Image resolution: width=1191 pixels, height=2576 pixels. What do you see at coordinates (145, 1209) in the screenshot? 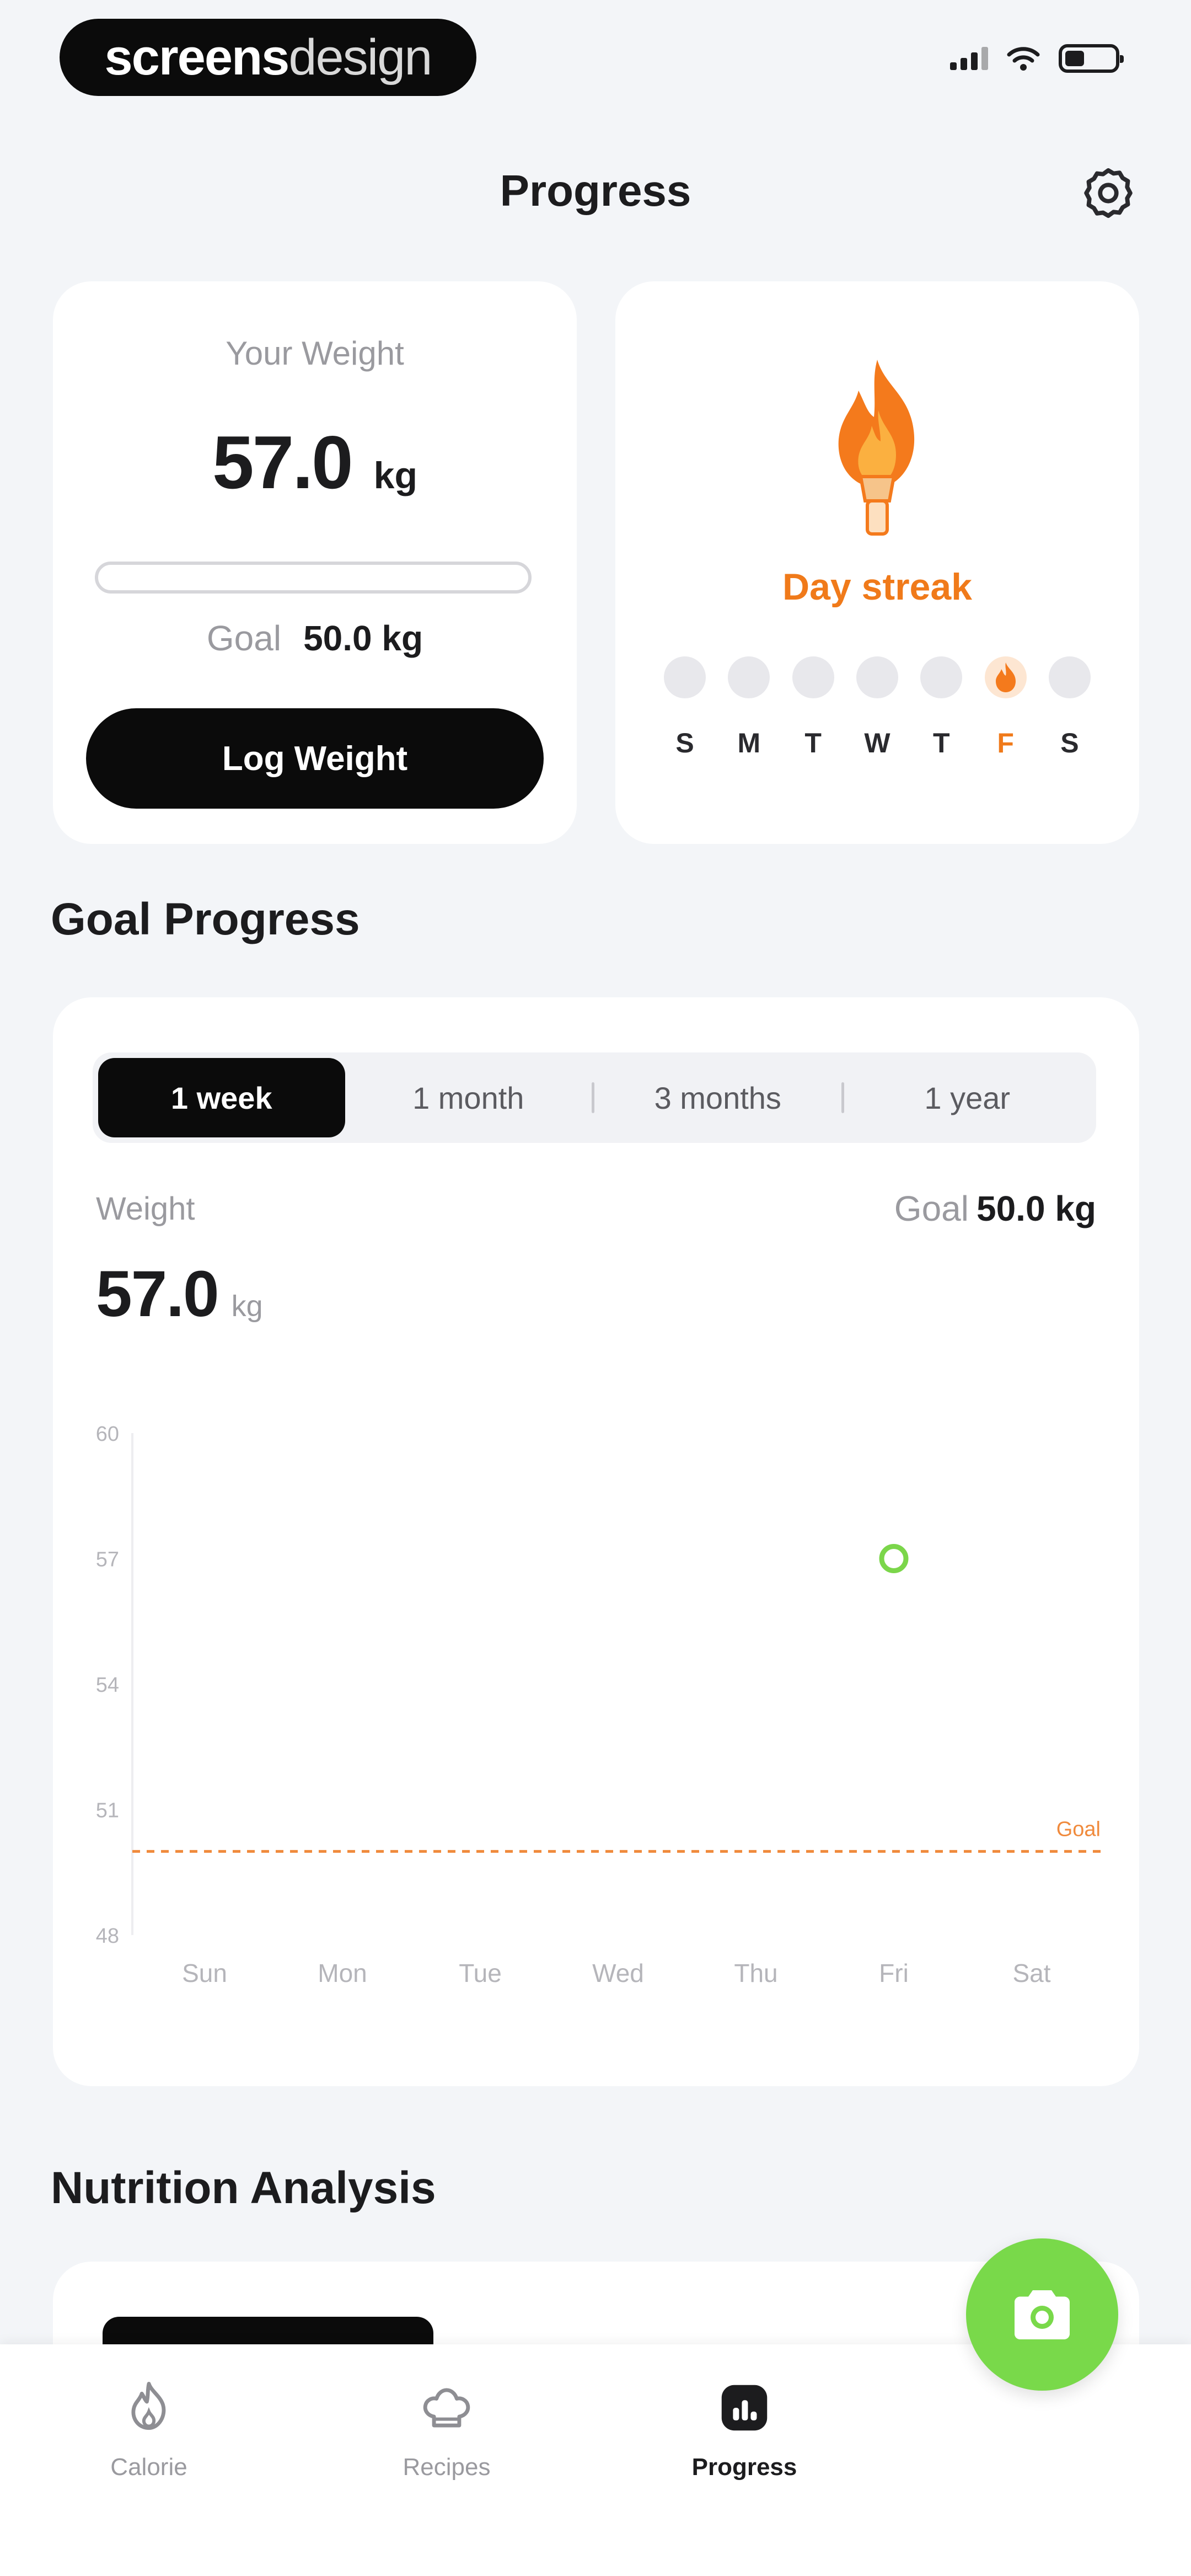
I see `chart-weight-label: Weight` at bounding box center [145, 1209].